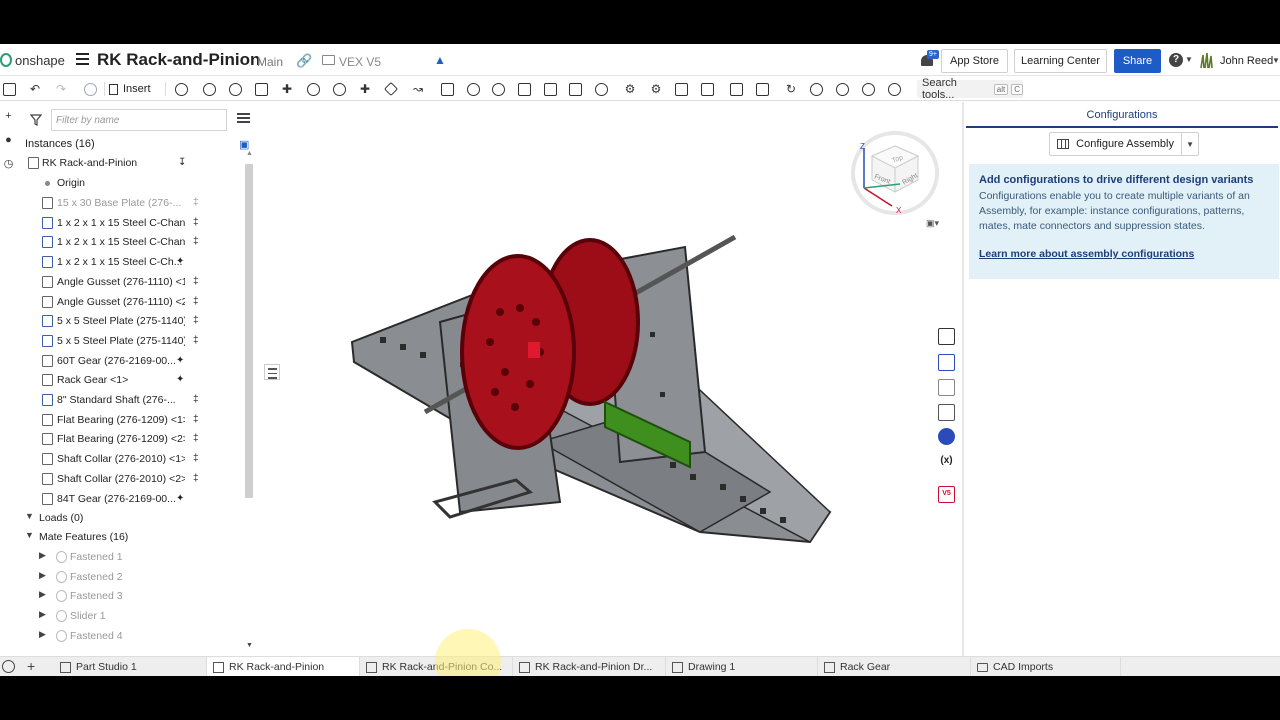 This screenshot has width=1280, height=720. I want to click on add-feature-icon: +, so click(8, 116).